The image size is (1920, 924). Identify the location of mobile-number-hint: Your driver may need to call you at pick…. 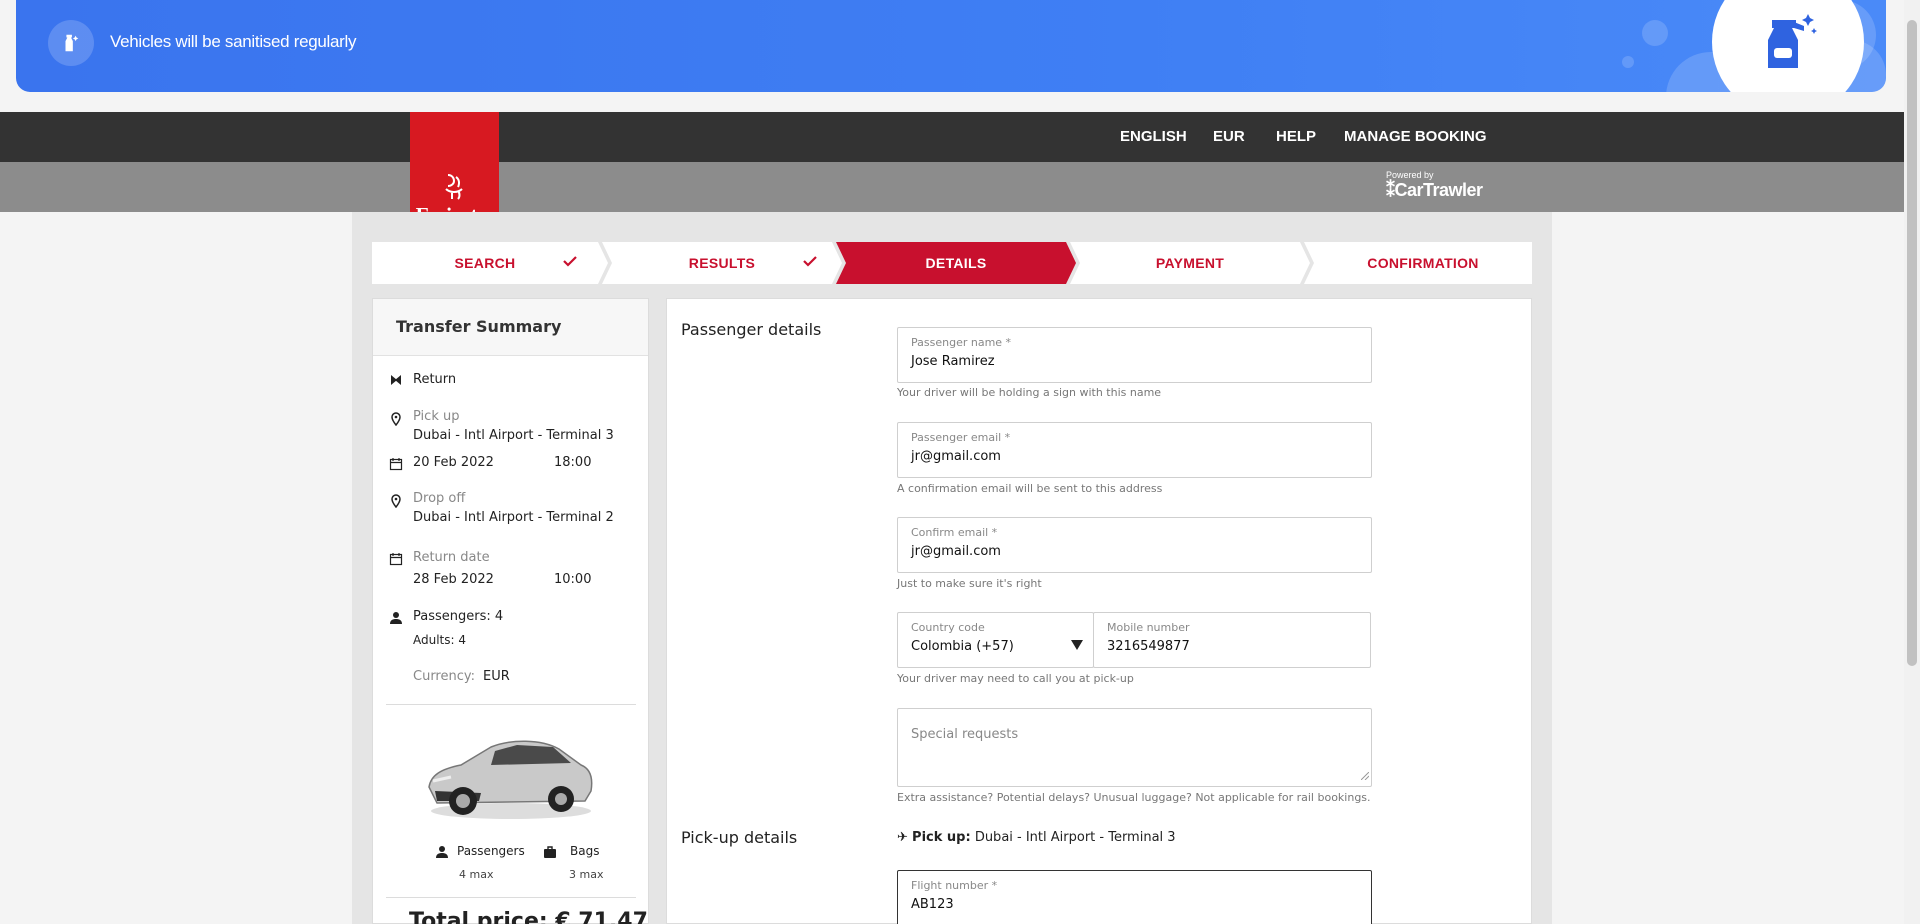
(1015, 678).